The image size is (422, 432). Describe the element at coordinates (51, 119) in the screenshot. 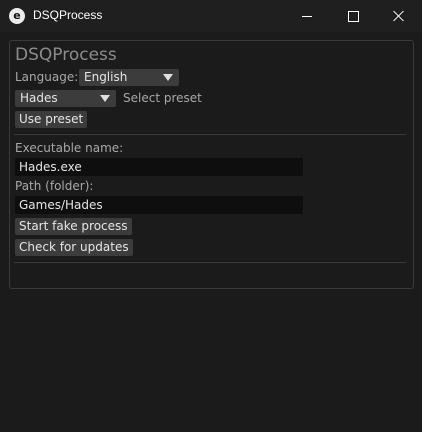

I see `use-preset-button: Use preset` at that location.